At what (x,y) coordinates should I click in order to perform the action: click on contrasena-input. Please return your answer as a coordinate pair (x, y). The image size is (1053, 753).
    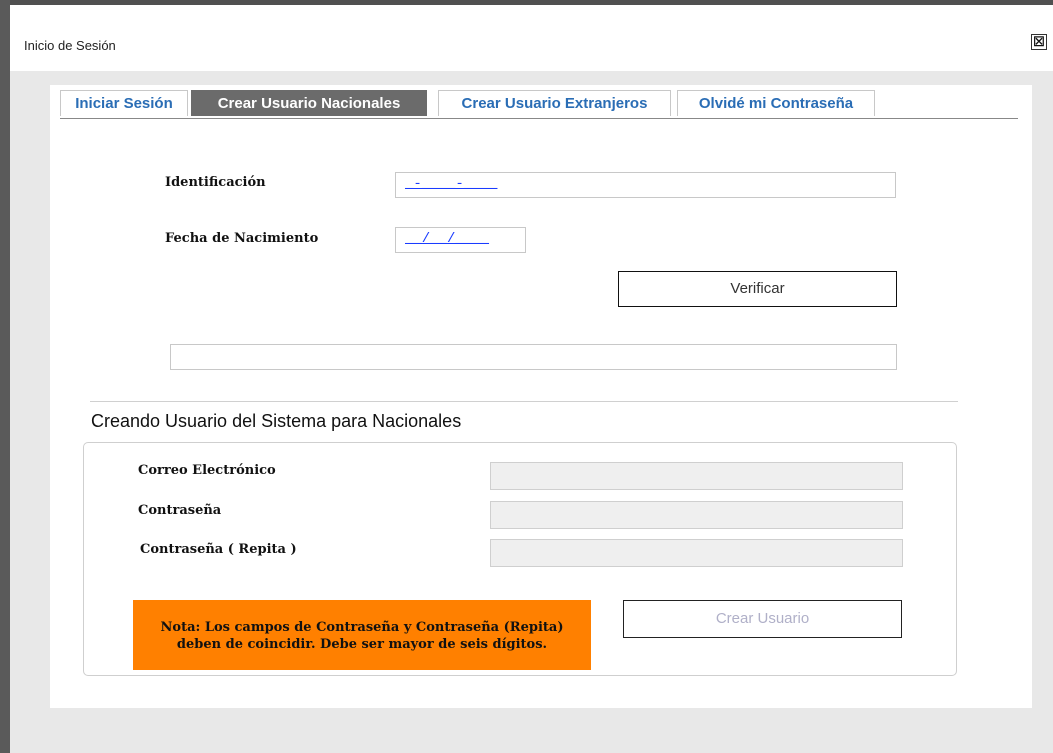
    Looking at the image, I should click on (696, 515).